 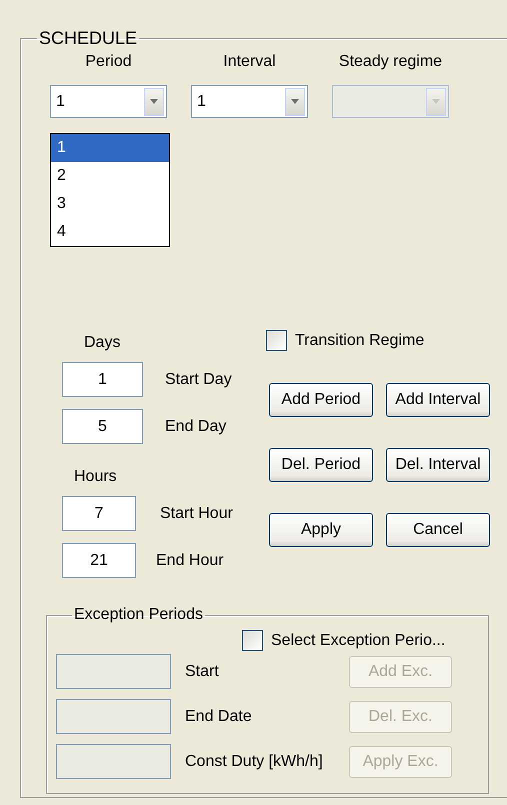 What do you see at coordinates (99, 513) in the screenshot?
I see `input-field: 7` at bounding box center [99, 513].